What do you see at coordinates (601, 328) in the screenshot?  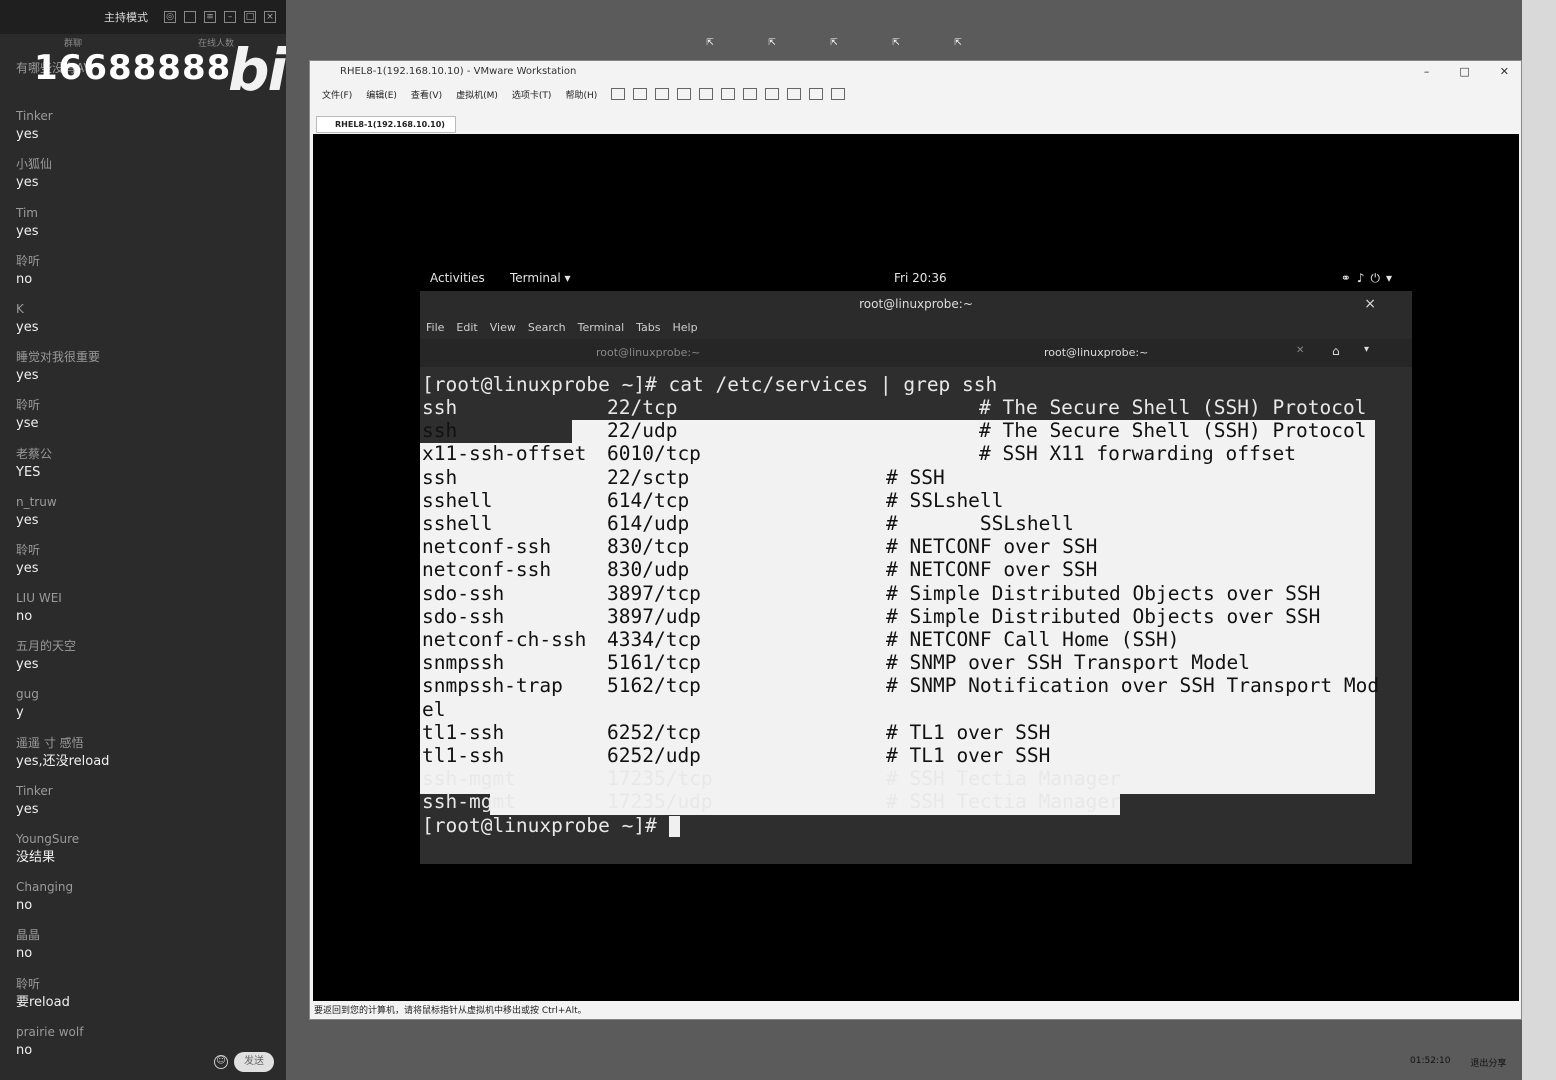 I see `menu-terminal: Terminal` at bounding box center [601, 328].